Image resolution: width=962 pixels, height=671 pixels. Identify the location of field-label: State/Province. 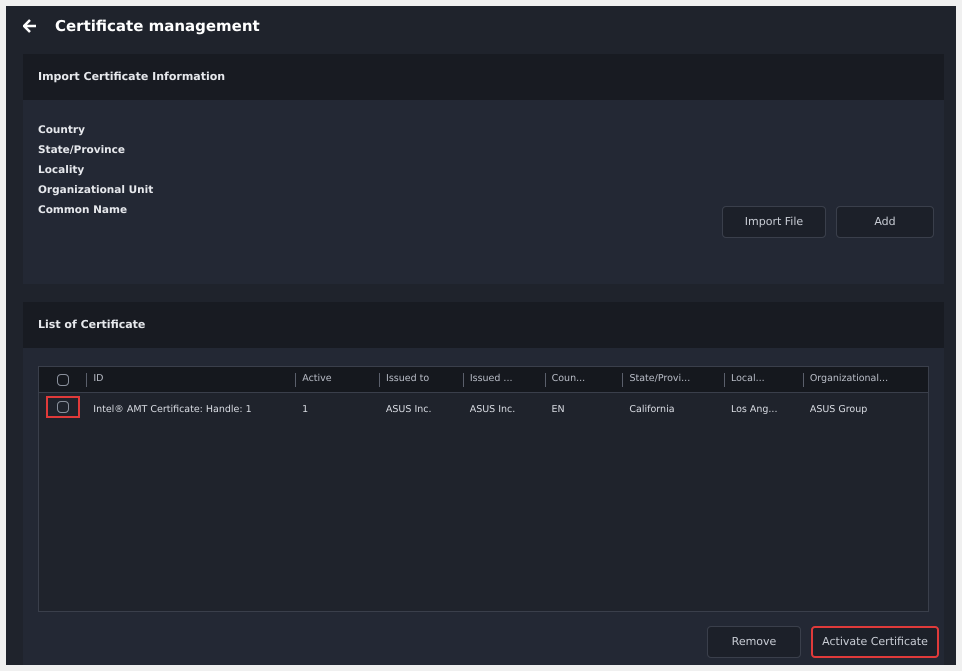
(82, 150).